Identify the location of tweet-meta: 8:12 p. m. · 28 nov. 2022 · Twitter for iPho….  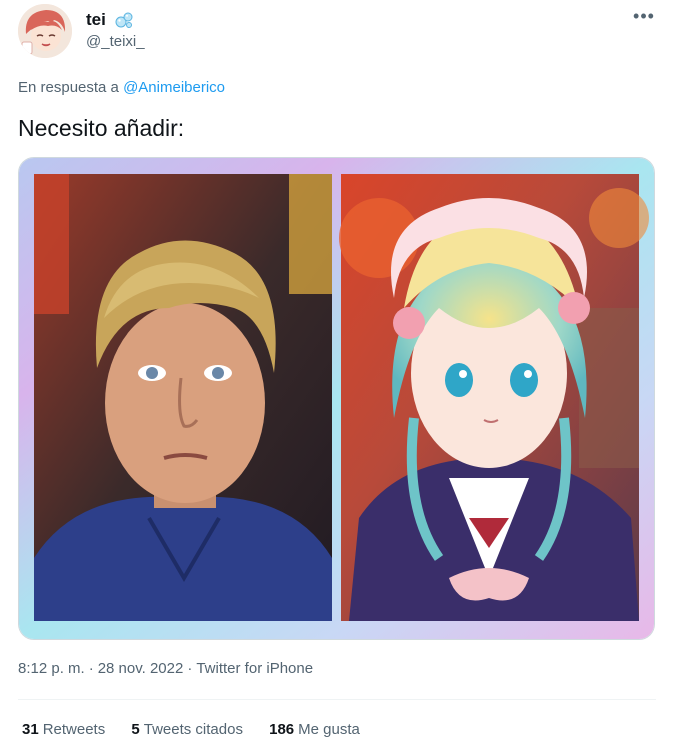
(165, 668).